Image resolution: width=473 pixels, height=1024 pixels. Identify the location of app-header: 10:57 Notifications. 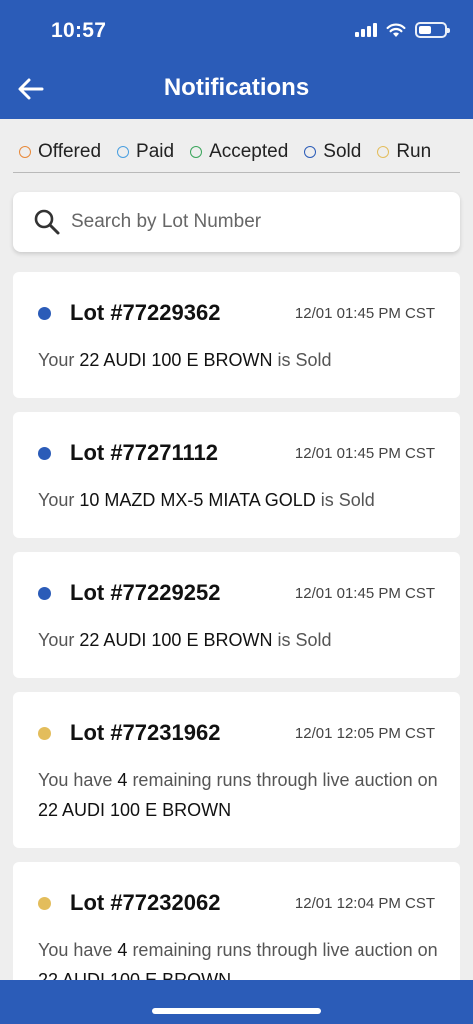
(236, 59).